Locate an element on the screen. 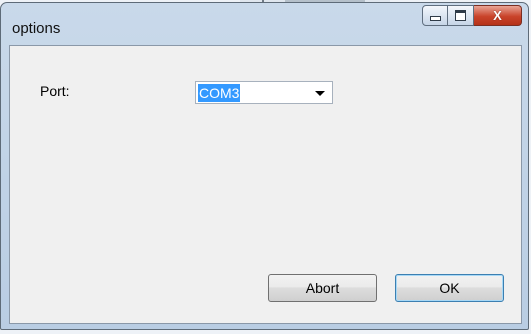 The image size is (531, 334). close-icon: X is located at coordinates (497, 15).